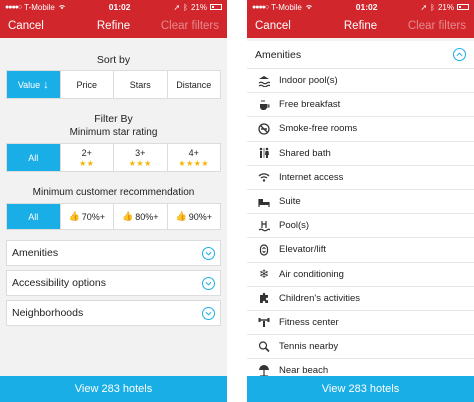 This screenshot has height=402, width=474. I want to click on star-option-all: All, so click(33, 157).